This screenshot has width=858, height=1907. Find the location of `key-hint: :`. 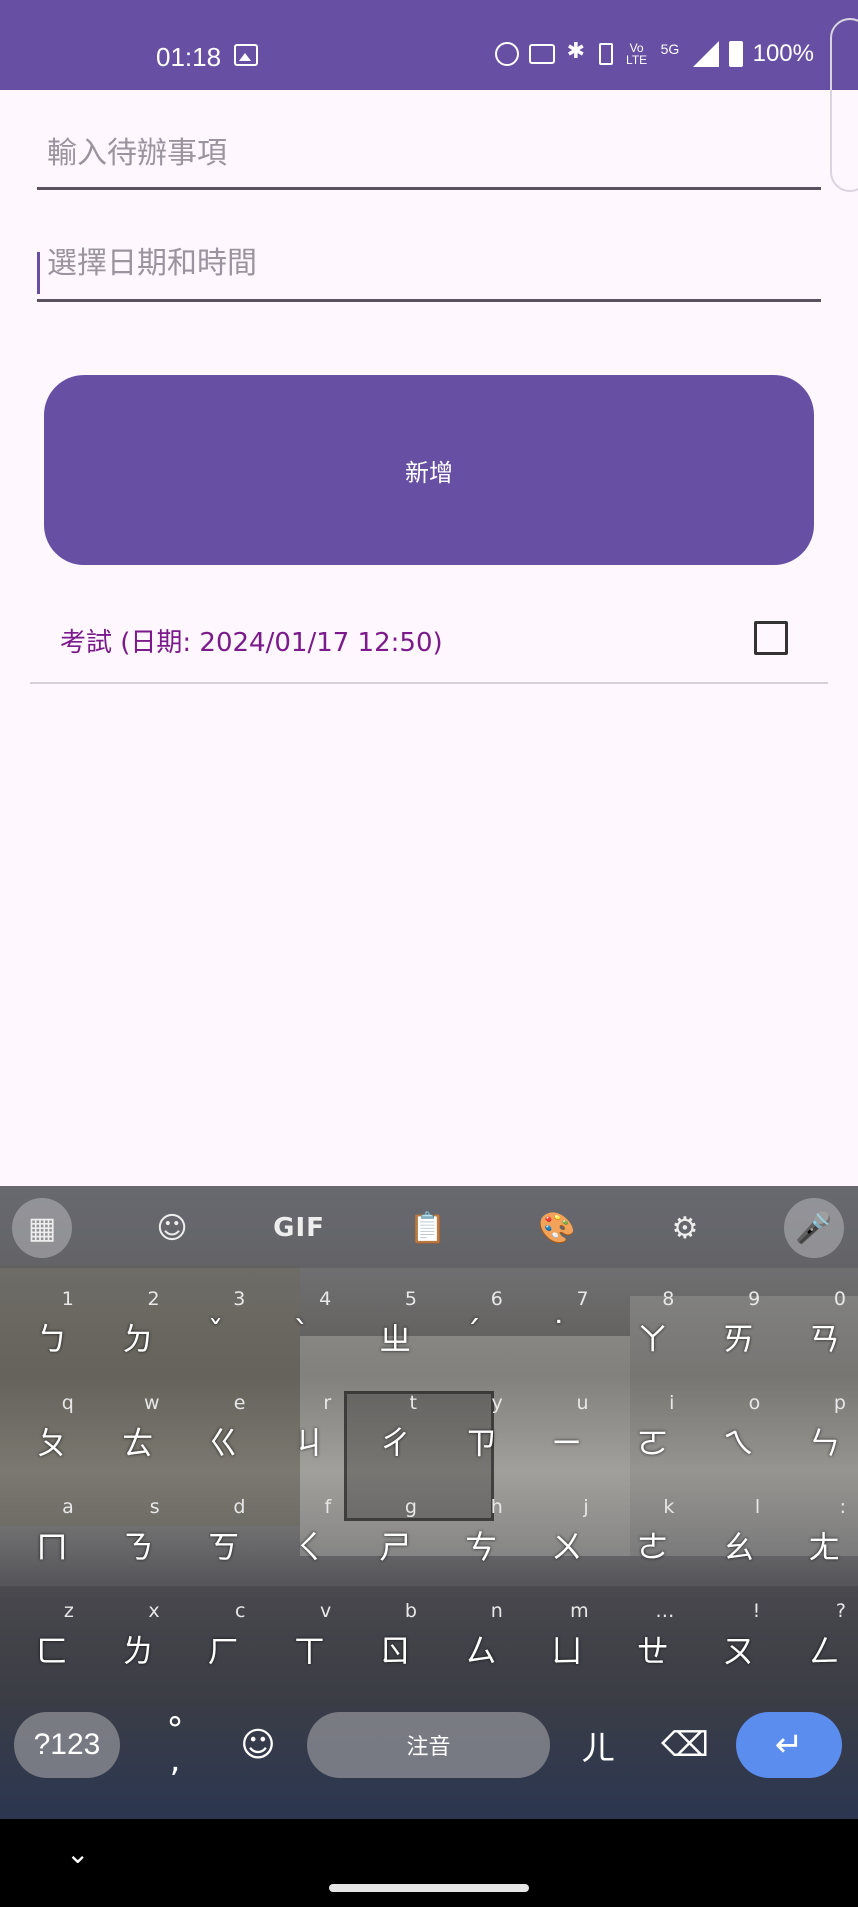

key-hint: : is located at coordinates (842, 1507).